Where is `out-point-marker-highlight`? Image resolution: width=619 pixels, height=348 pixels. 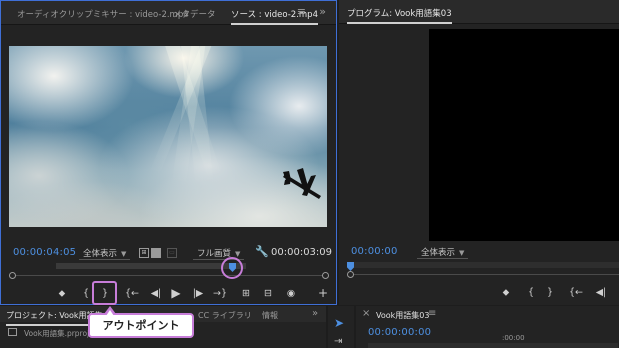
out-point-marker-highlight is located at coordinates (232, 268).